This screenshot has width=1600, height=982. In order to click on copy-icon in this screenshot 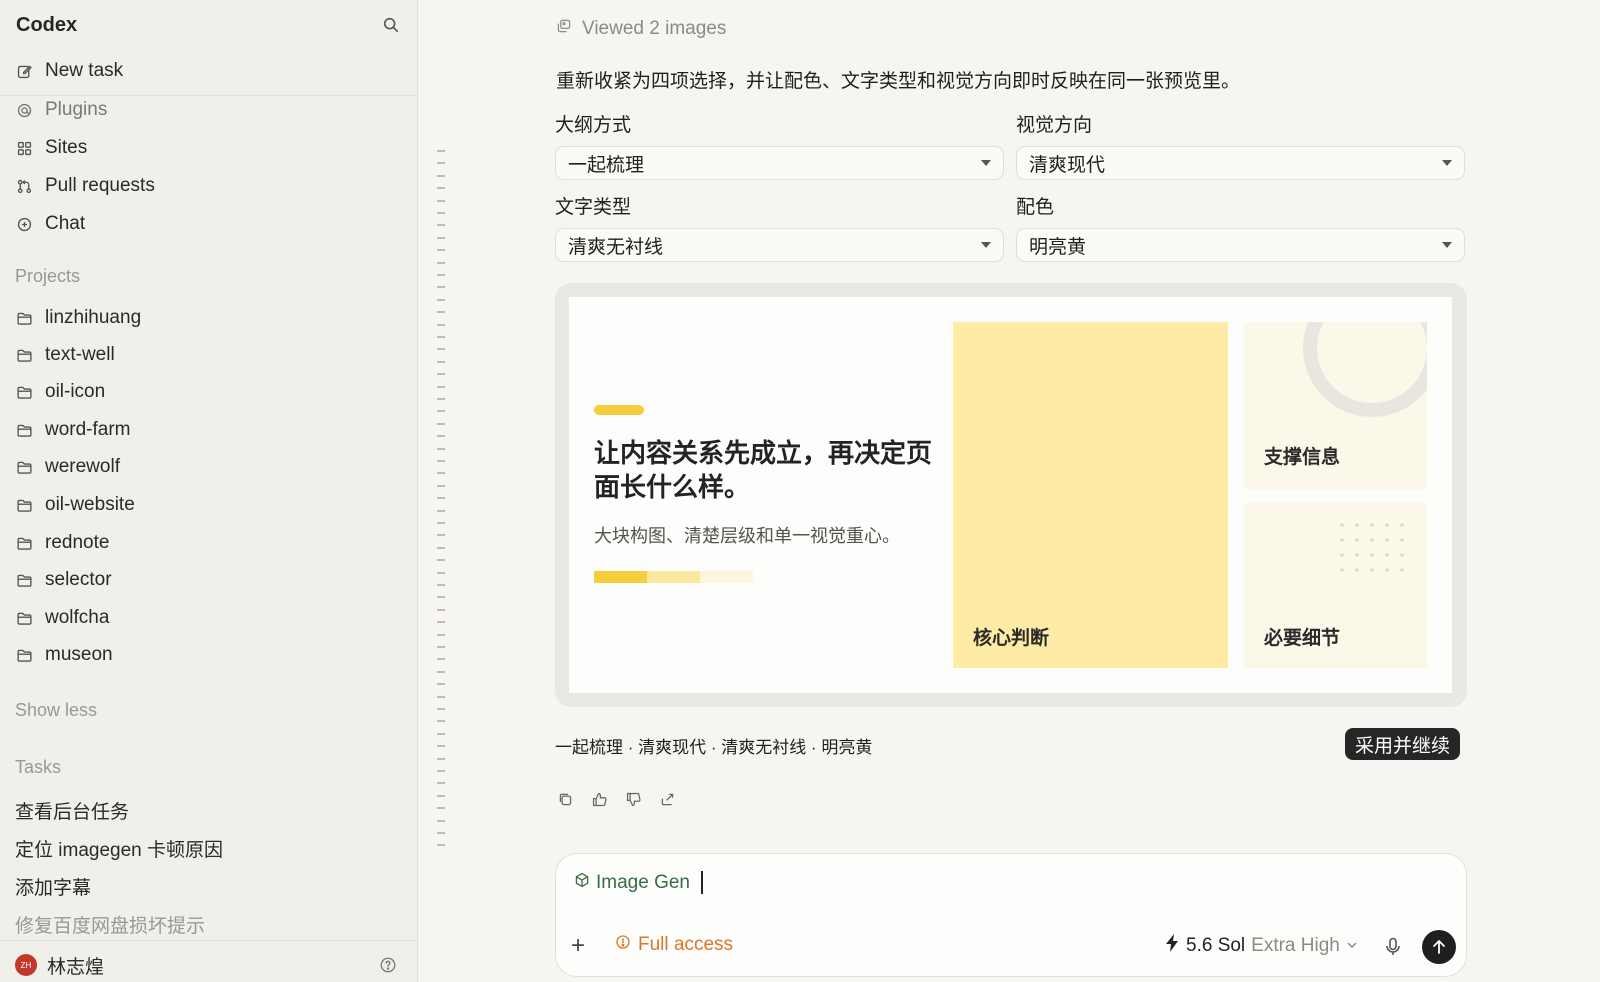, I will do `click(565, 799)`.